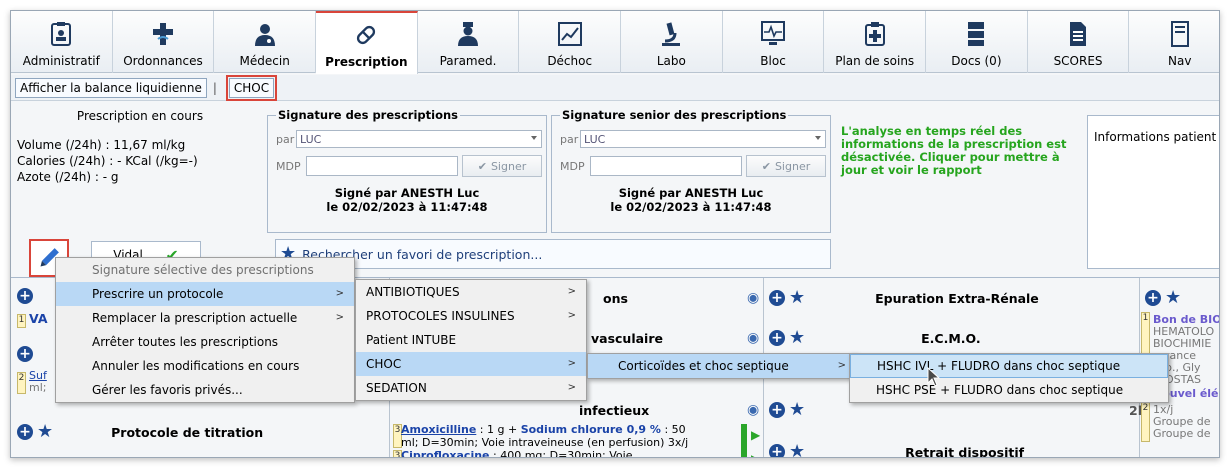  I want to click on menu-item-hshc-pse: HSHC PSE + FLUDRO dans choc septique, so click(1009, 390).